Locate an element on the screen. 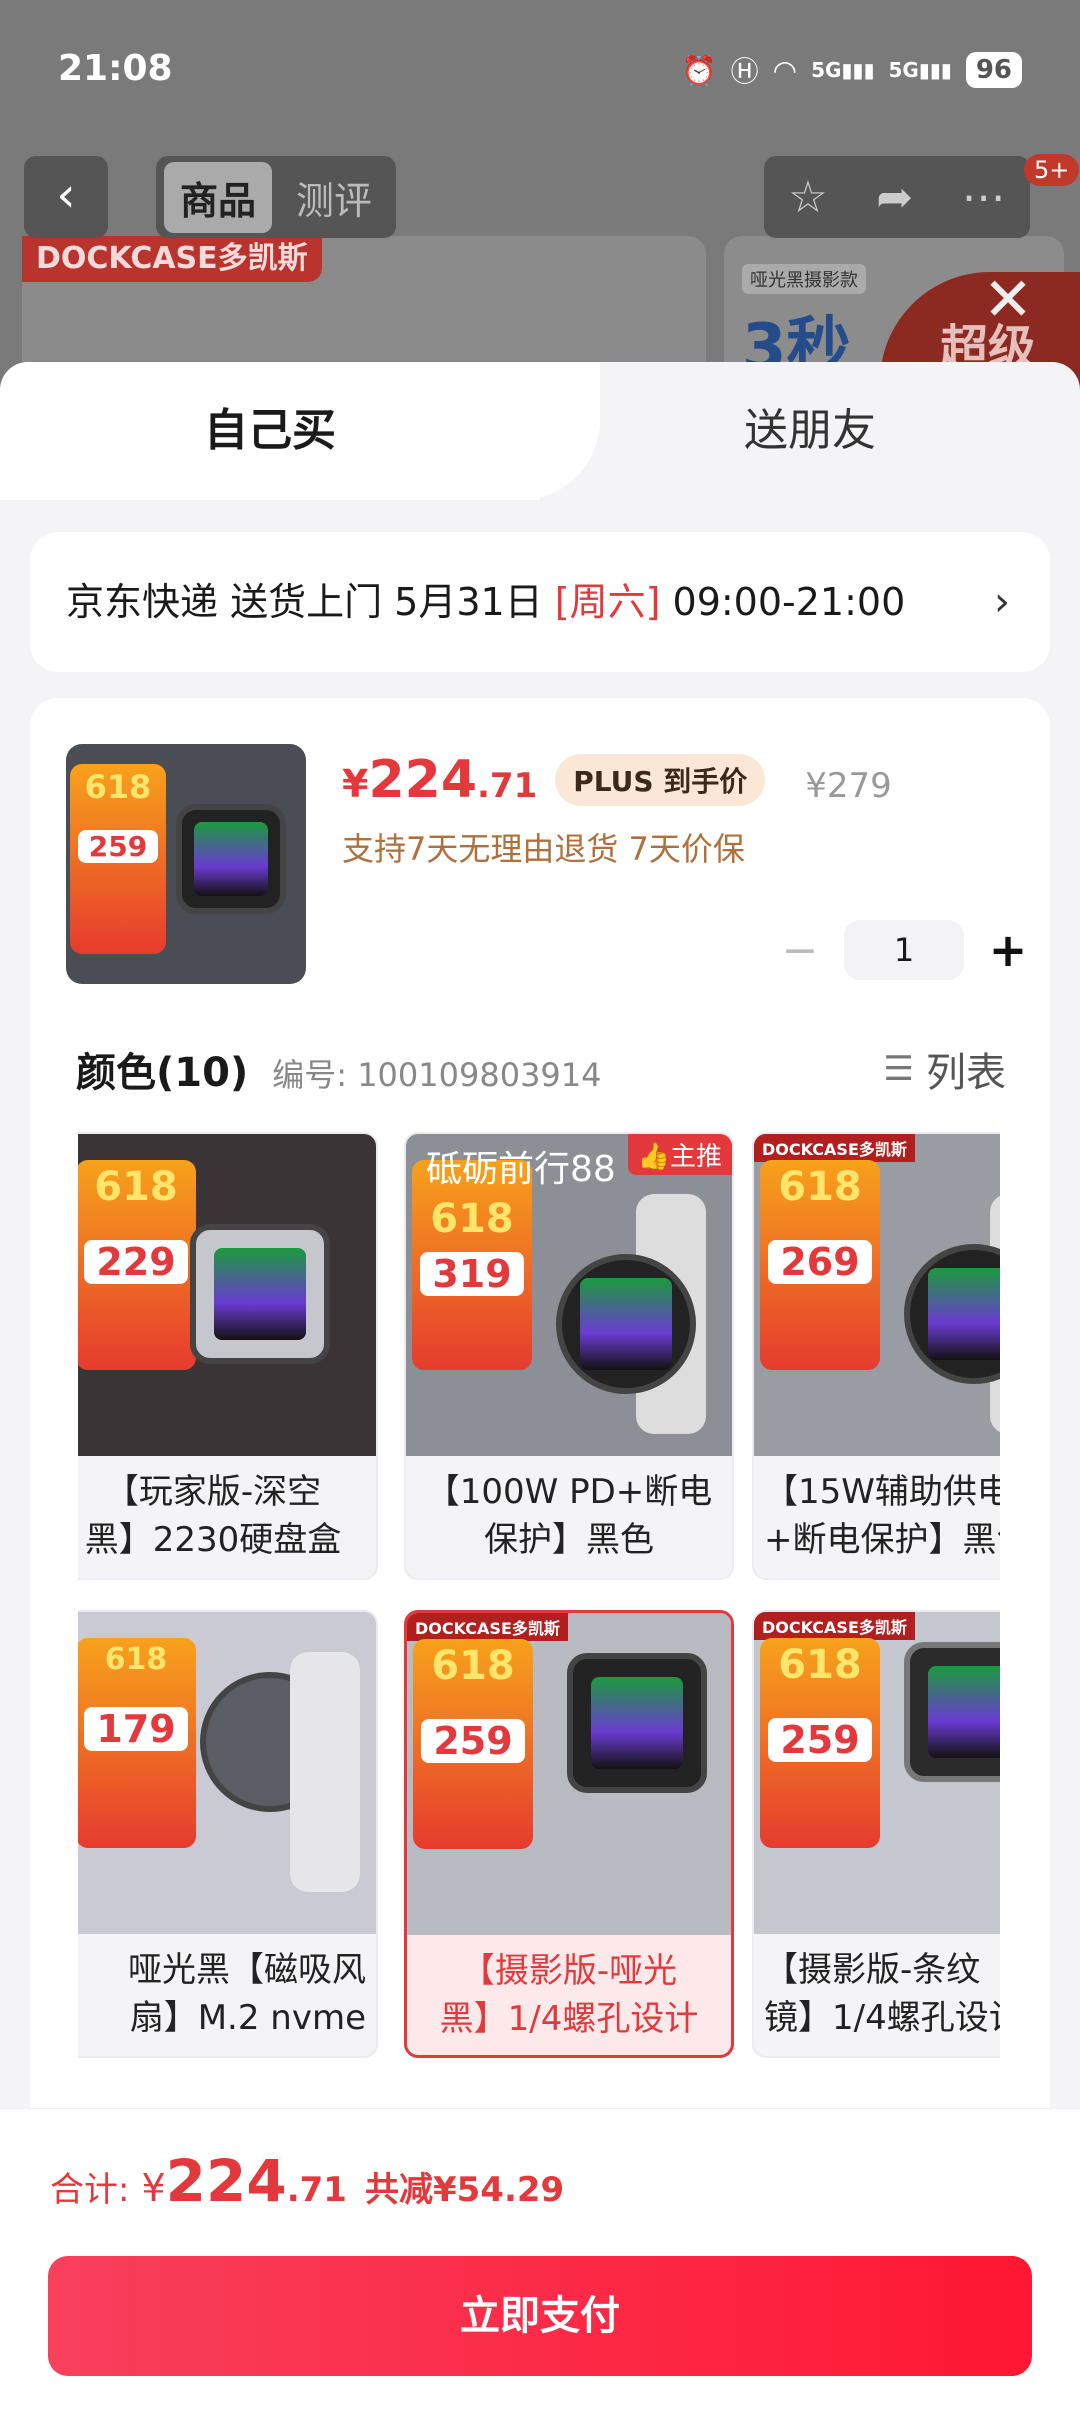  total-integer: 224 is located at coordinates (226, 2181).